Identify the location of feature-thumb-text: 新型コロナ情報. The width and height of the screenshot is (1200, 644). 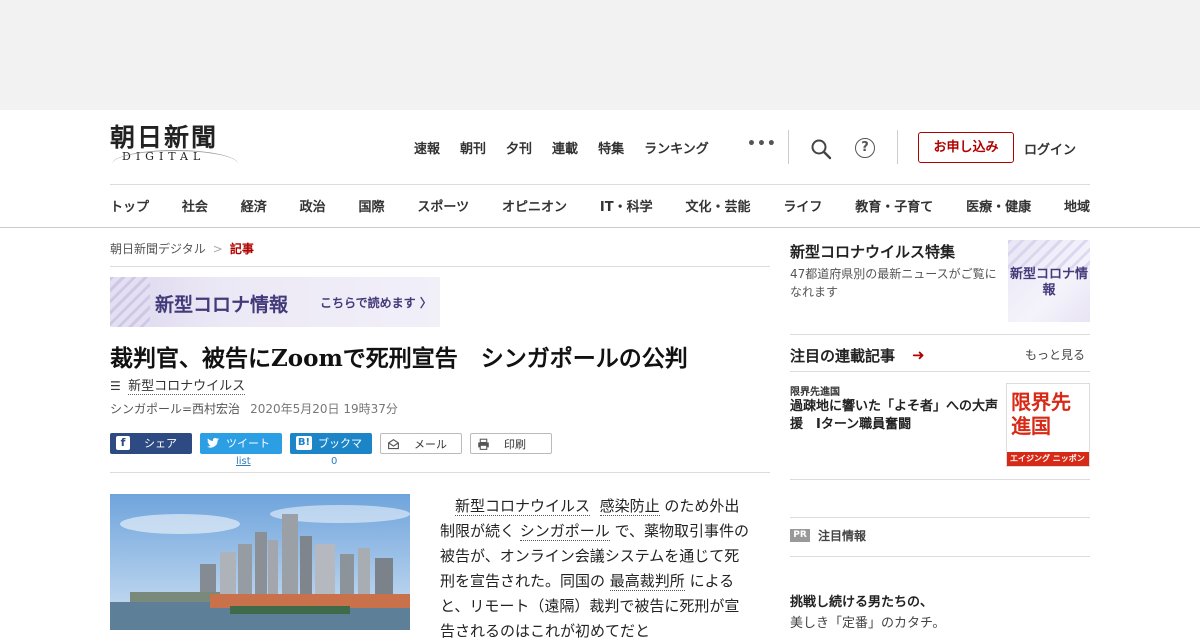
(1048, 282).